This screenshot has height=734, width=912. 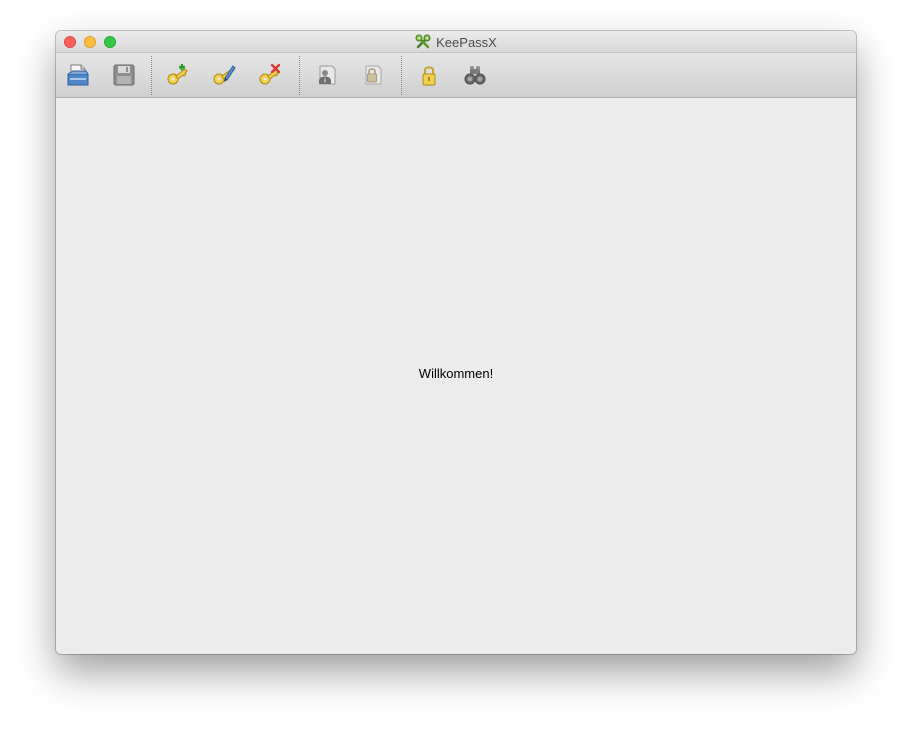 I want to click on keepassx-app-icon, so click(x=423, y=41).